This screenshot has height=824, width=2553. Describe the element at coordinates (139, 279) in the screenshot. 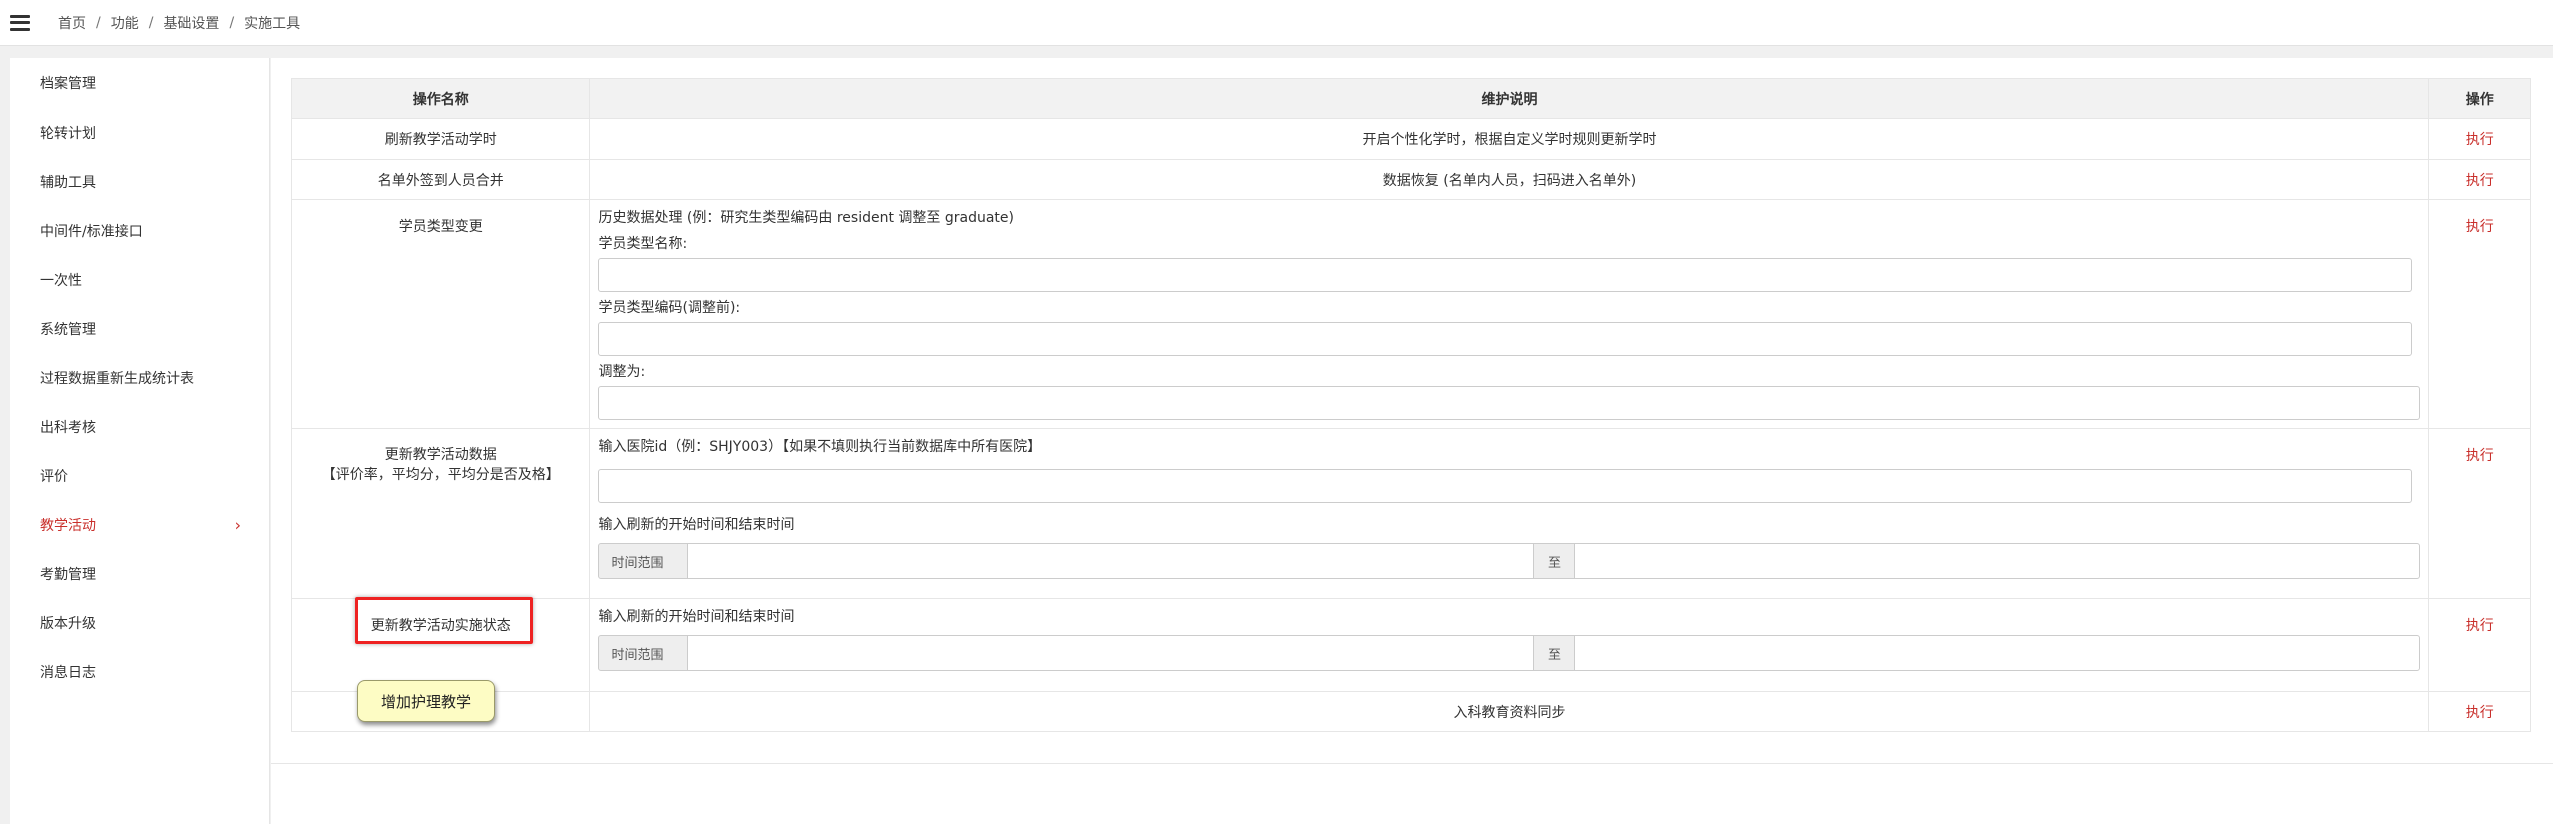

I see `sidebar-item-one-time: 一次性` at that location.